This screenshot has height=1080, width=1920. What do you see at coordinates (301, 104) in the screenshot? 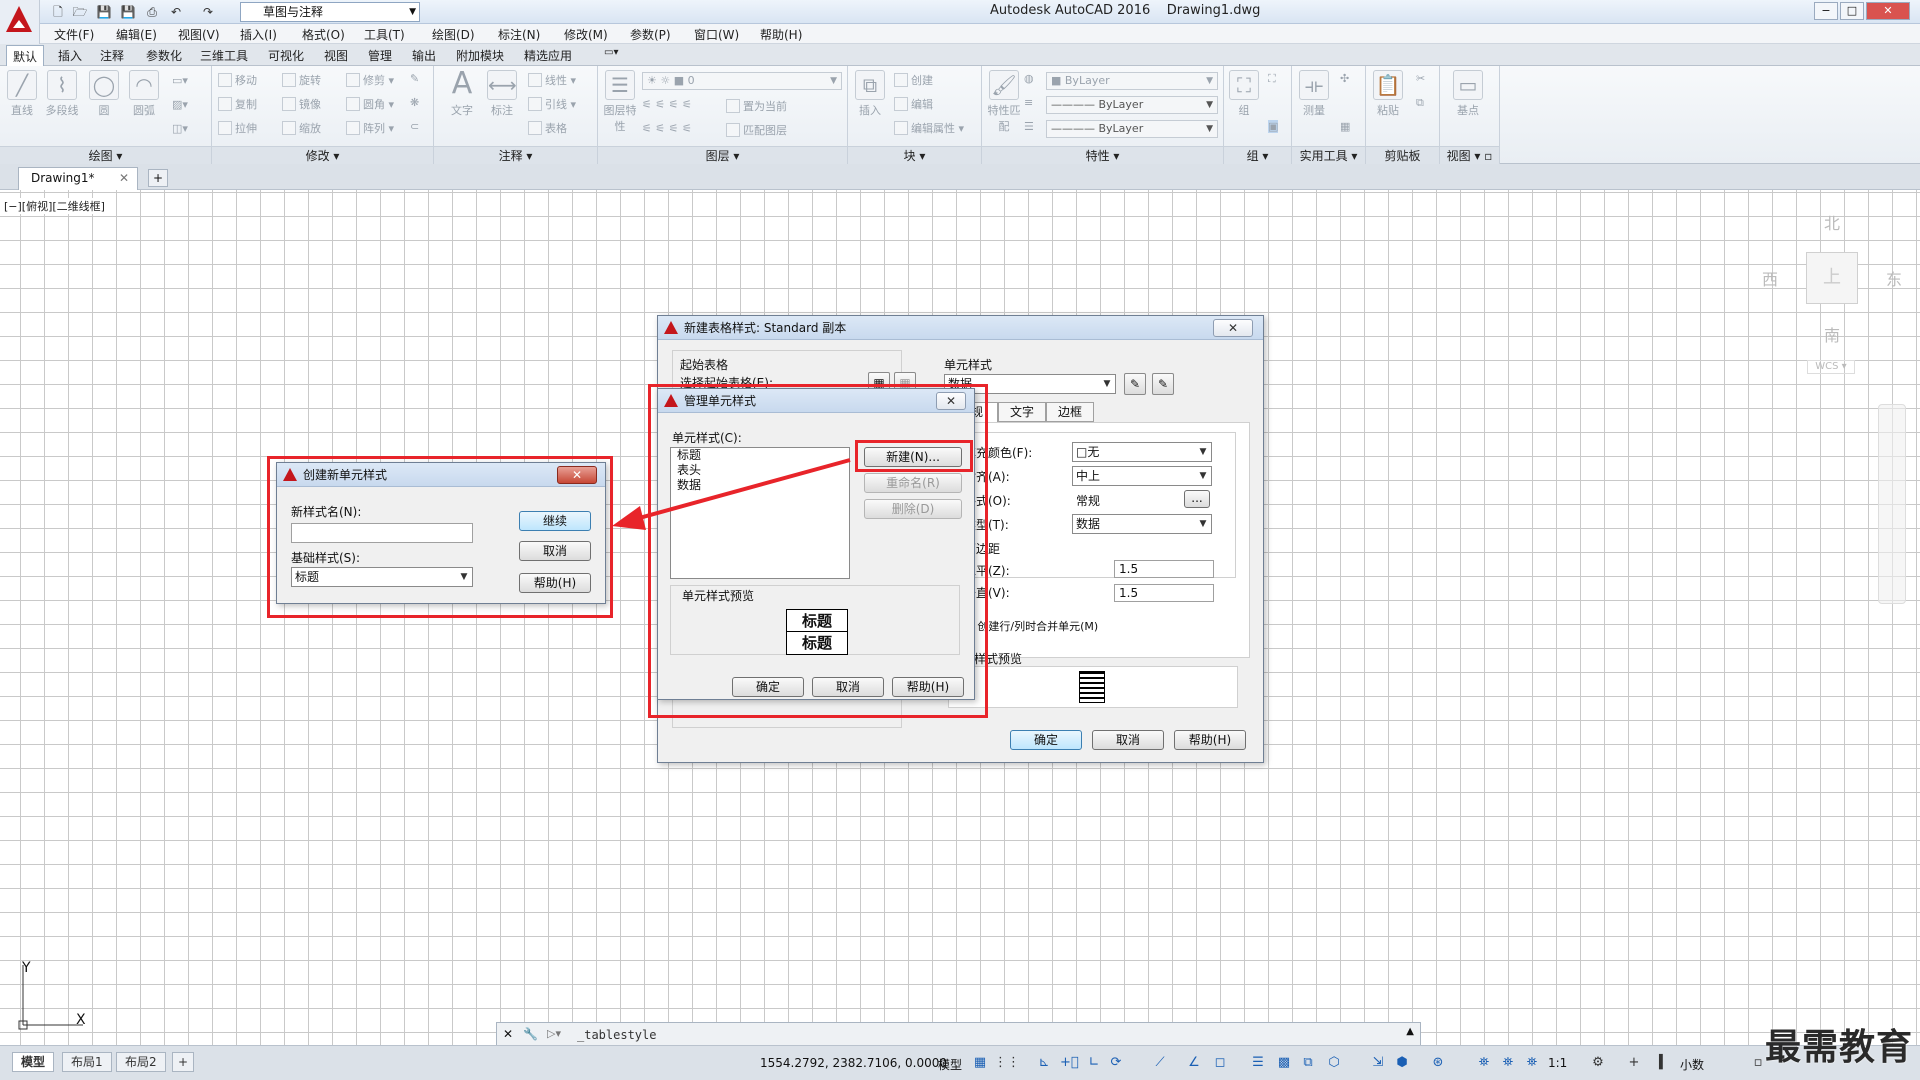
I see `mirror-button: 镜像` at bounding box center [301, 104].